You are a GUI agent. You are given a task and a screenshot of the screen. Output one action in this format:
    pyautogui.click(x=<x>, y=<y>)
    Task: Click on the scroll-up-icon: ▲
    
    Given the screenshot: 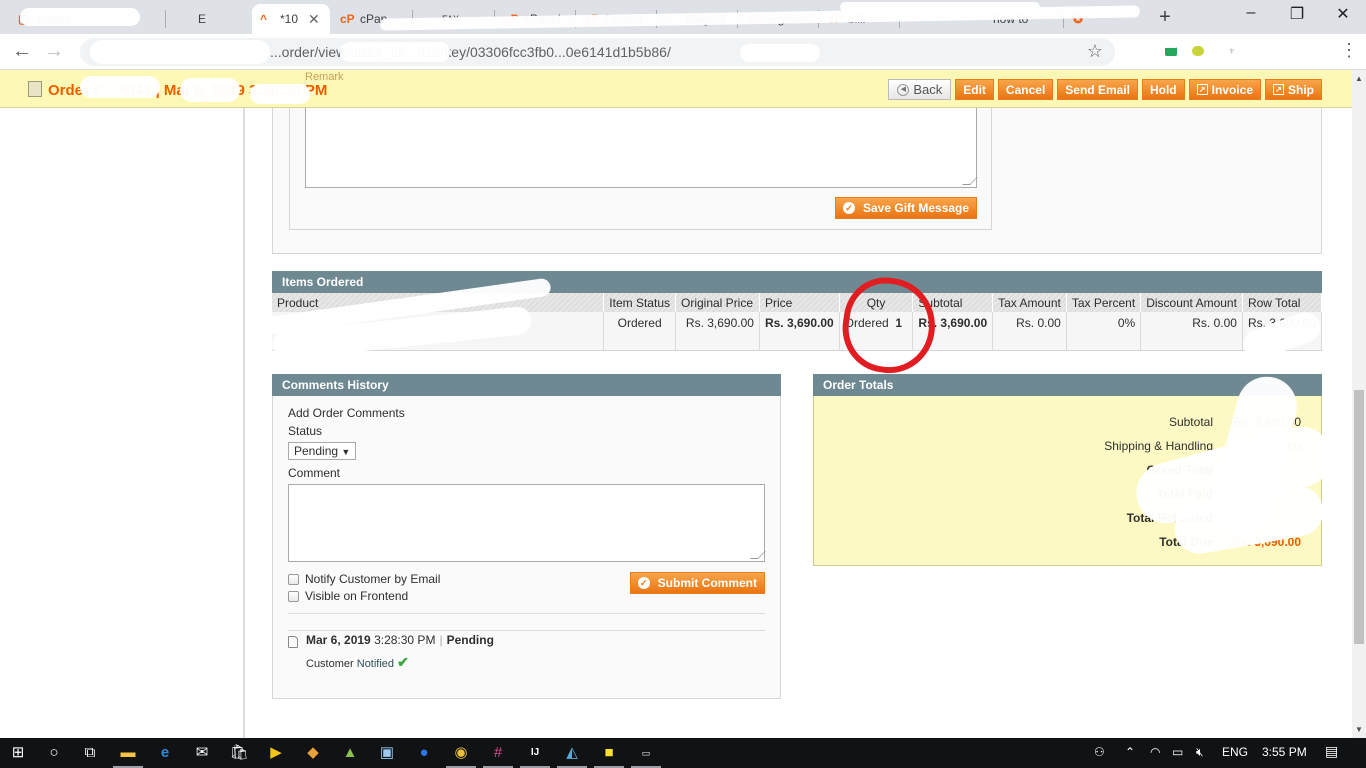 What is the action you would take?
    pyautogui.click(x=1359, y=78)
    